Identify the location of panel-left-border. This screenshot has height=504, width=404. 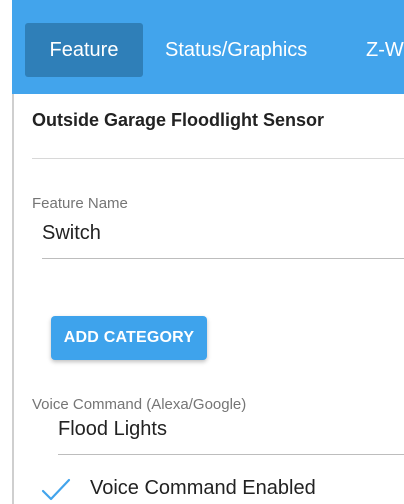
(13, 299).